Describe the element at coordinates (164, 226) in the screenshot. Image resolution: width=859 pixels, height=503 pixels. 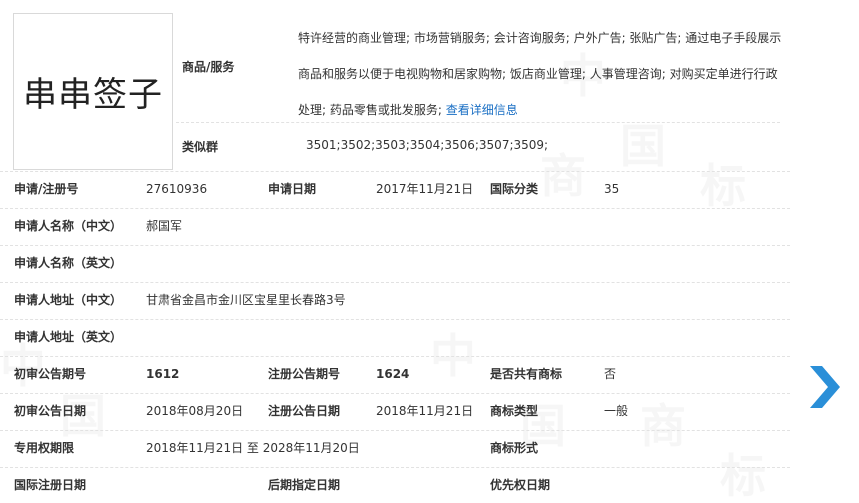
I see `applicant-cn-value: 郝国军` at that location.